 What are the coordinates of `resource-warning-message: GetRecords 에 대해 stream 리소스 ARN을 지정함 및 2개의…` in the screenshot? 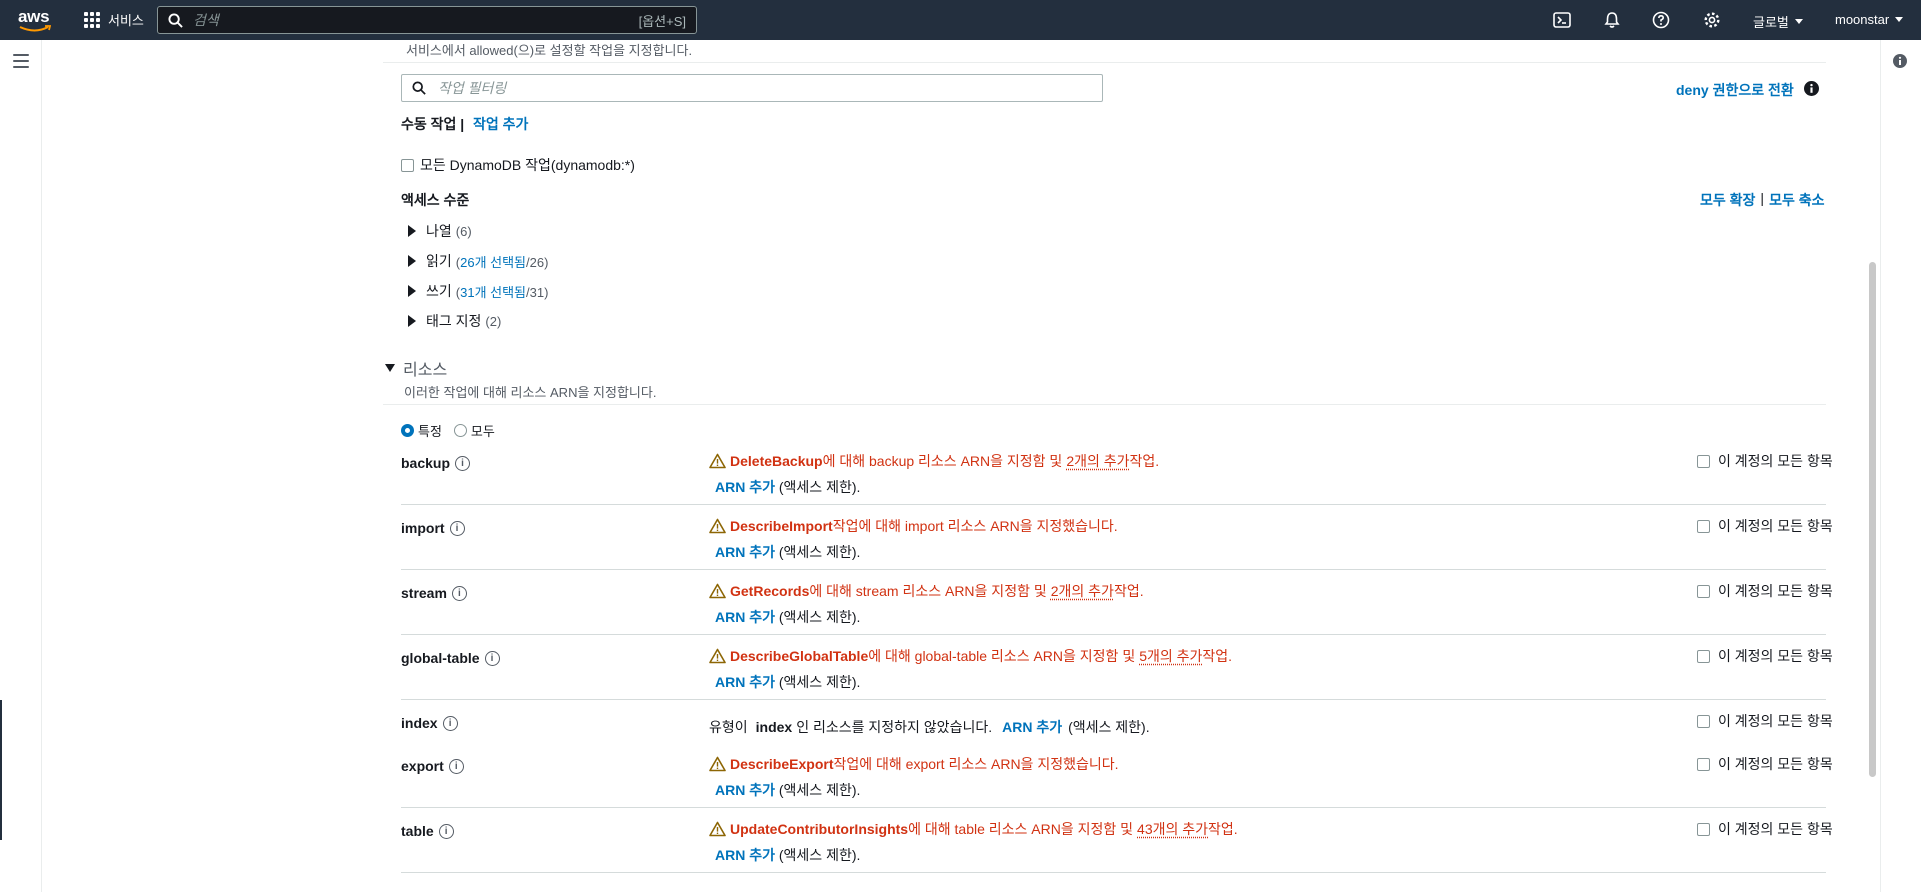 It's located at (926, 591).